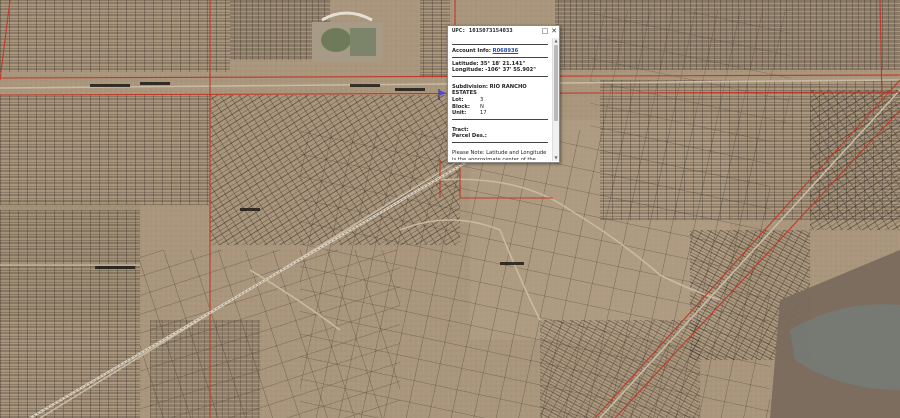 The width and height of the screenshot is (900, 418). What do you see at coordinates (554, 31) in the screenshot?
I see `close-icon: ✕` at bounding box center [554, 31].